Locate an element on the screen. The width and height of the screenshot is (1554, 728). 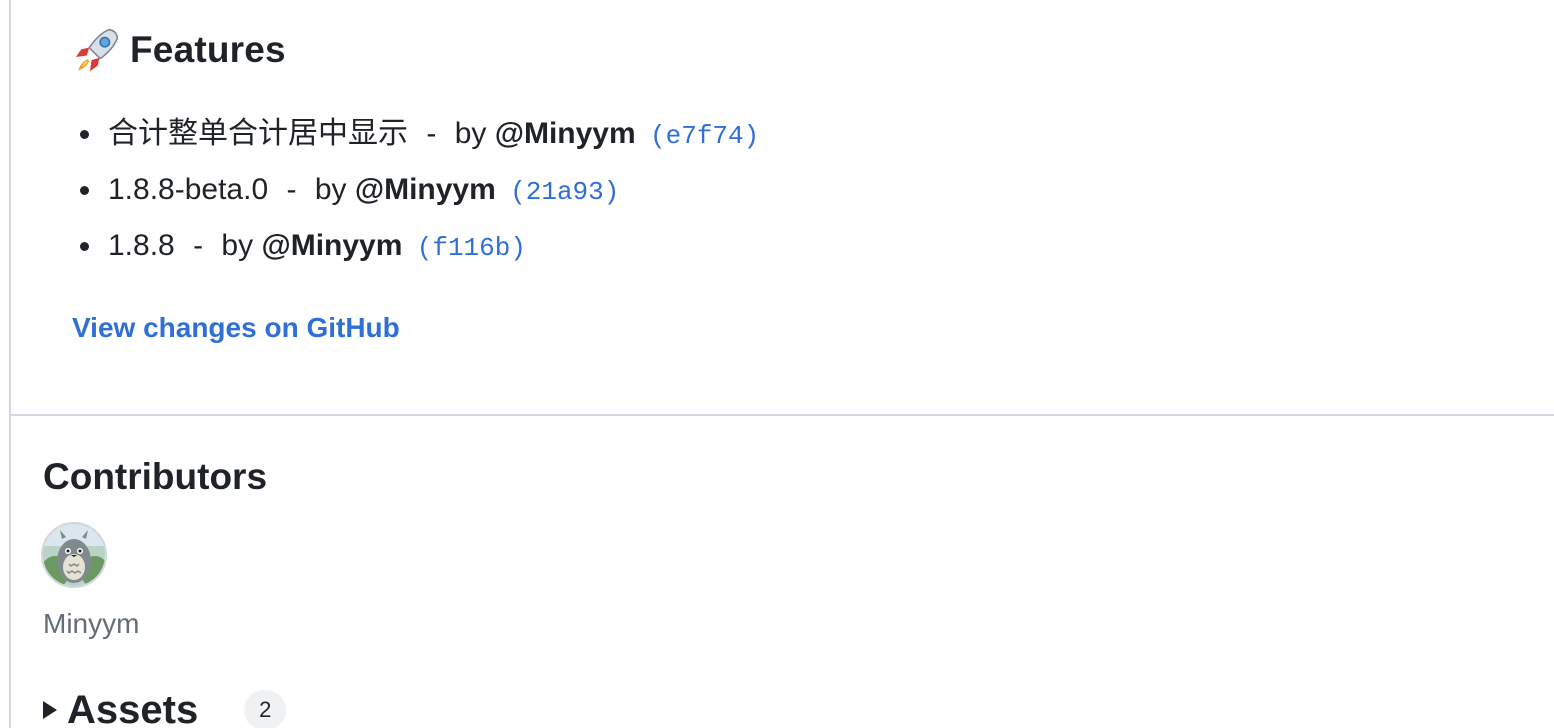
contributor-name: Minyym is located at coordinates (91, 623).